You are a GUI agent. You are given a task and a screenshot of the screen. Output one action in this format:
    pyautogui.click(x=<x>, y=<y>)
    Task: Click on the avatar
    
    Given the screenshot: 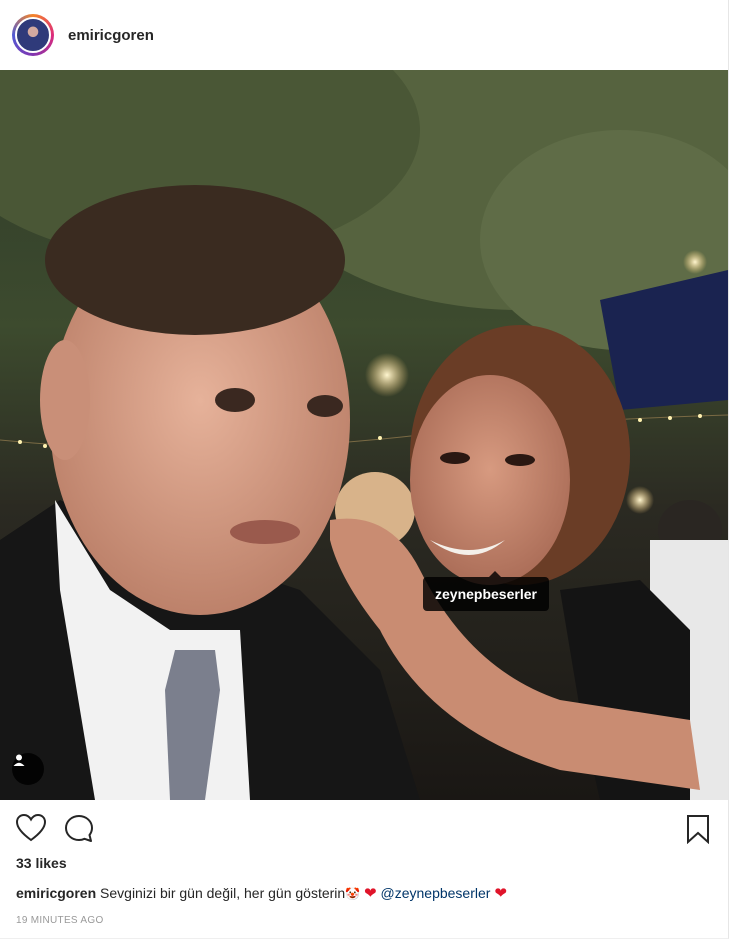 What is the action you would take?
    pyautogui.click(x=33, y=35)
    